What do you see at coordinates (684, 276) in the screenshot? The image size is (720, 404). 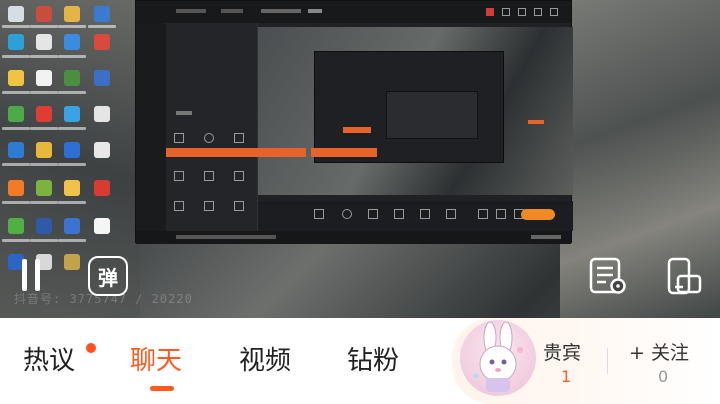 I see `screen-rotate-icon` at bounding box center [684, 276].